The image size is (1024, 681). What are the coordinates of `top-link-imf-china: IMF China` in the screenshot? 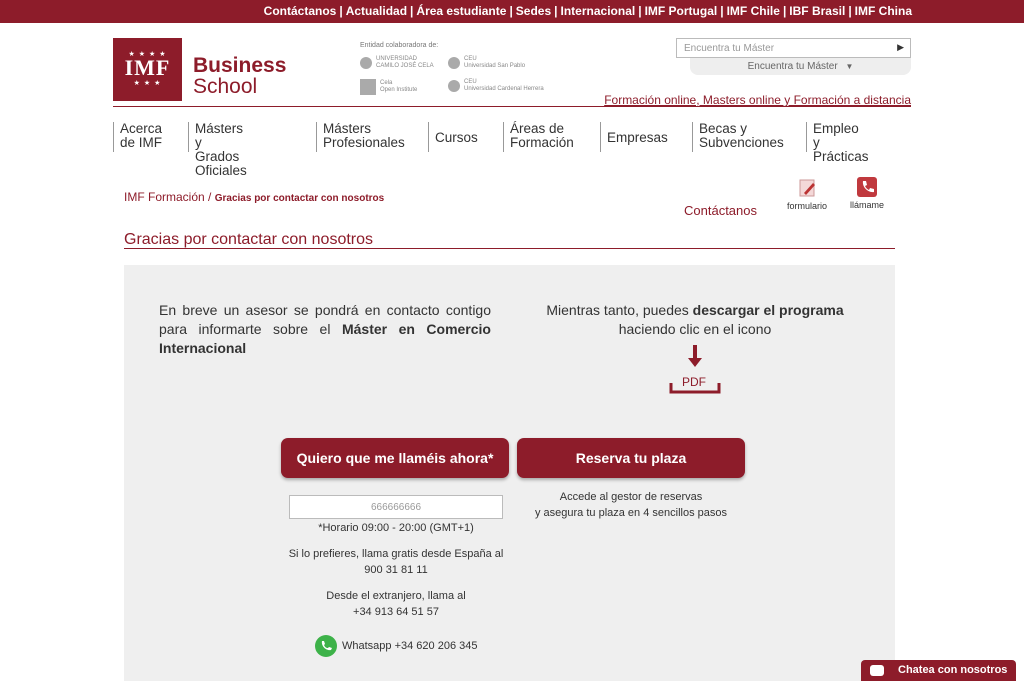 It's located at (883, 11).